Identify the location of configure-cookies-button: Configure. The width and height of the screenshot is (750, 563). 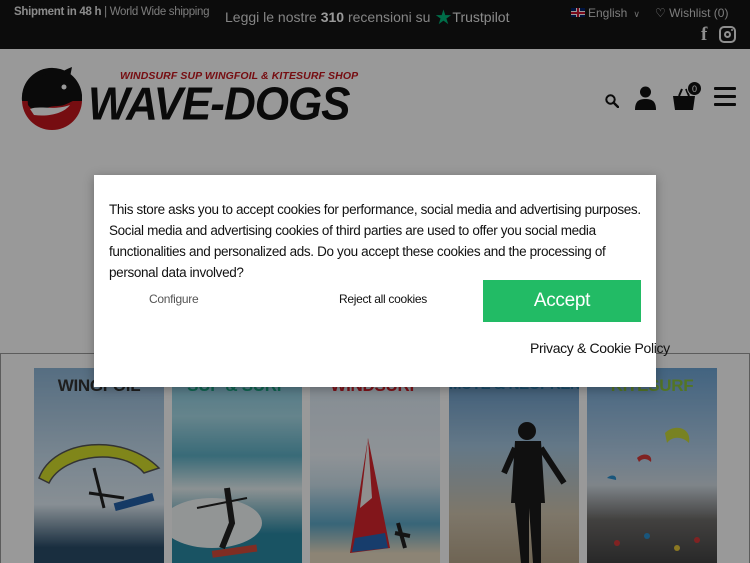
(174, 299).